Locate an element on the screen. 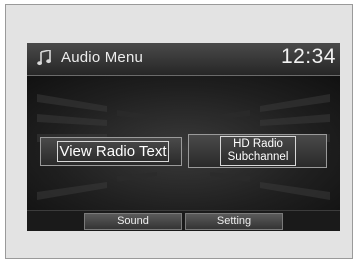 The height and width of the screenshot is (264, 358). view-radio-text-label: View Radio Text is located at coordinates (113, 151).